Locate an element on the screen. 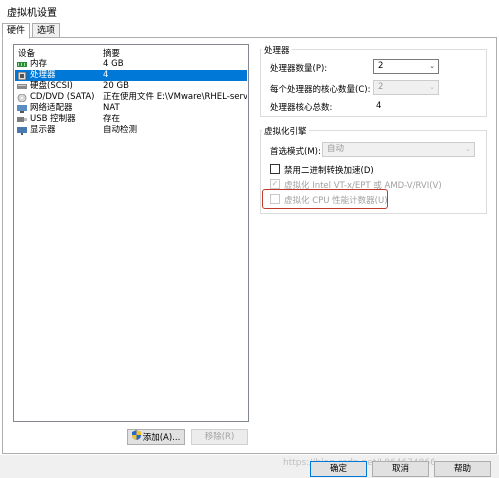 The height and width of the screenshot is (478, 499). device-row-memory: 内存 4 GB is located at coordinates (131, 64).